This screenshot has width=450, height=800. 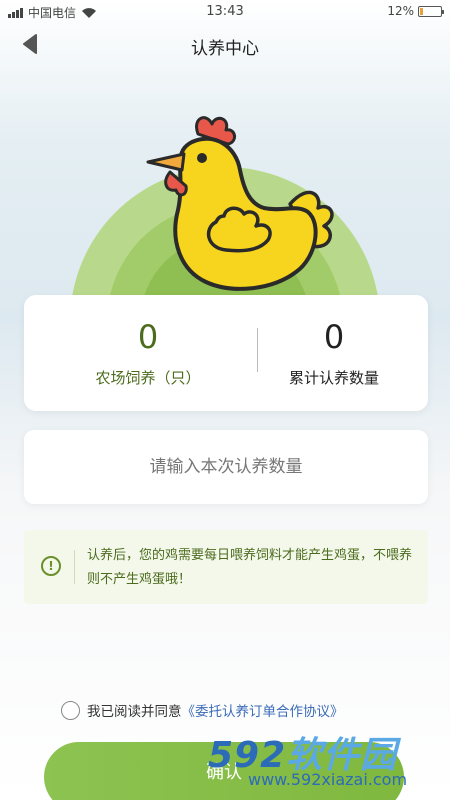 What do you see at coordinates (328, 779) in the screenshot?
I see `watermark-site: www.592xiazai.com` at bounding box center [328, 779].